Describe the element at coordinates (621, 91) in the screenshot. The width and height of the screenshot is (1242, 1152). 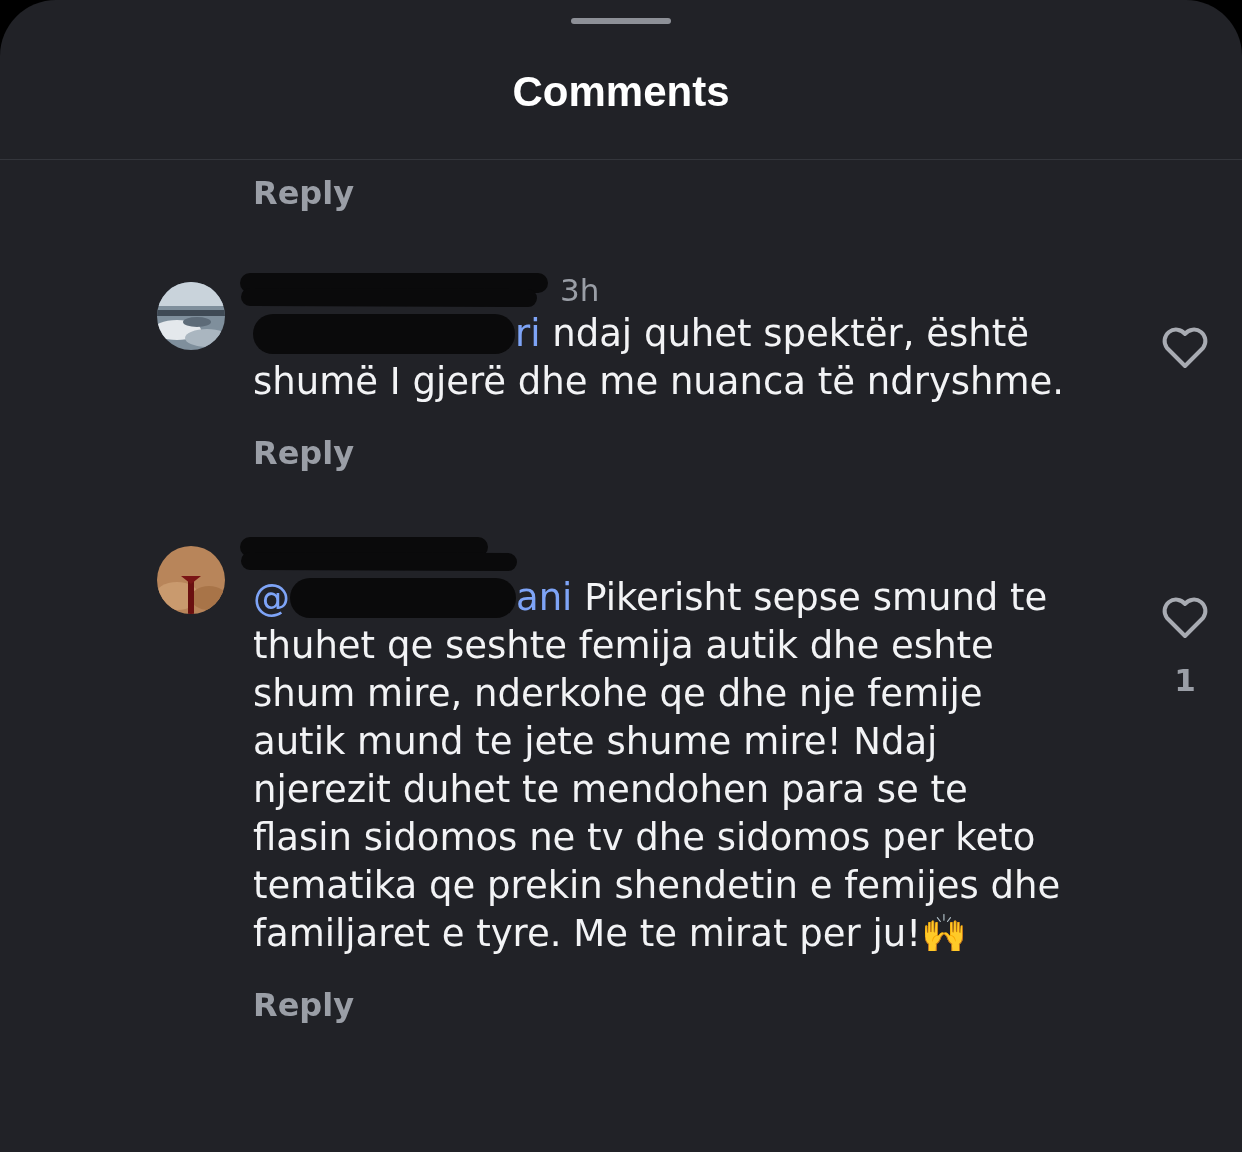
I see `sheet-title: Comments` at that location.